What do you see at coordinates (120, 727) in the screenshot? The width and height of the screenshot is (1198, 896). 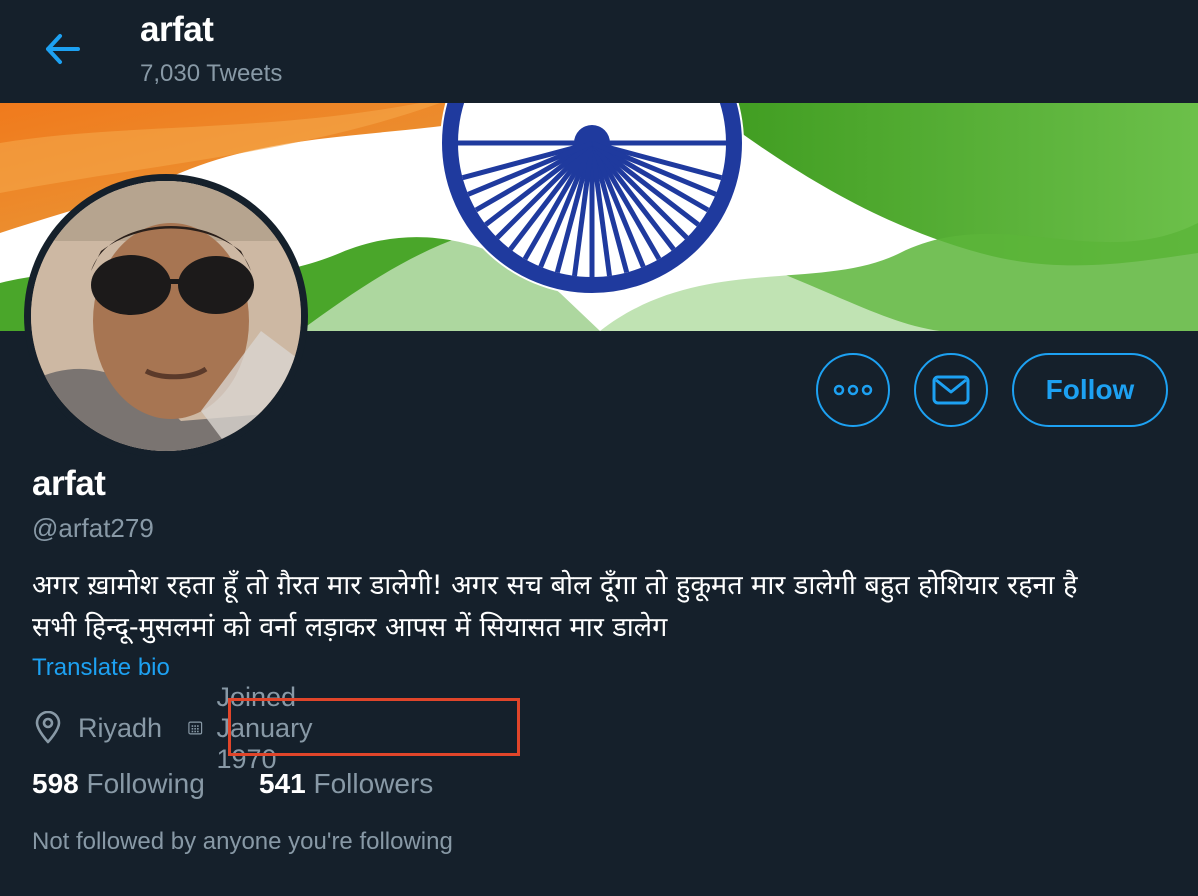 I see `location-text: Riyadh` at bounding box center [120, 727].